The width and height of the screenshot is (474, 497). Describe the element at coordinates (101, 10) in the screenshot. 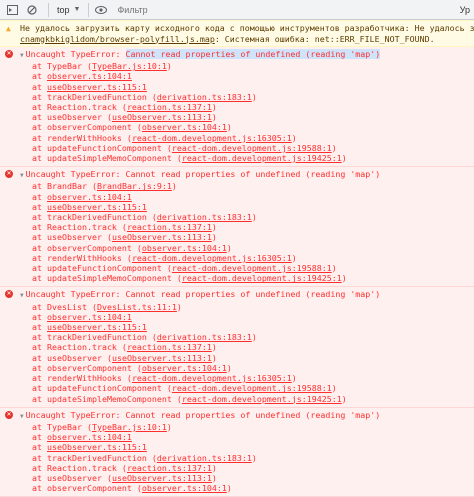

I see `eye-icon` at that location.